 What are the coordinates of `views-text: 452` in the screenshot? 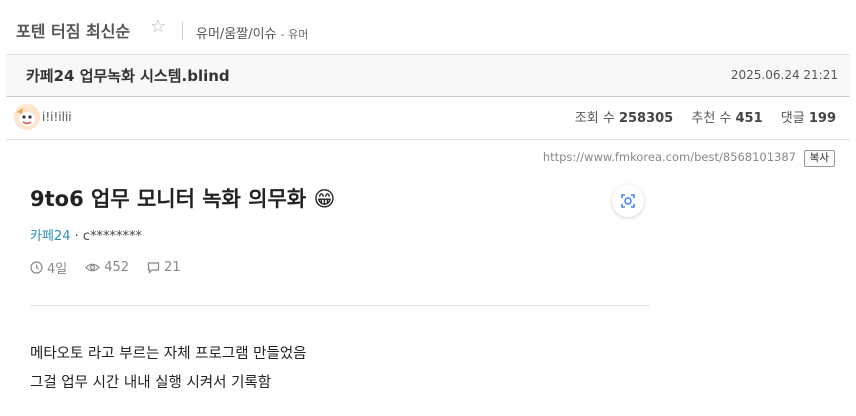 It's located at (117, 267).